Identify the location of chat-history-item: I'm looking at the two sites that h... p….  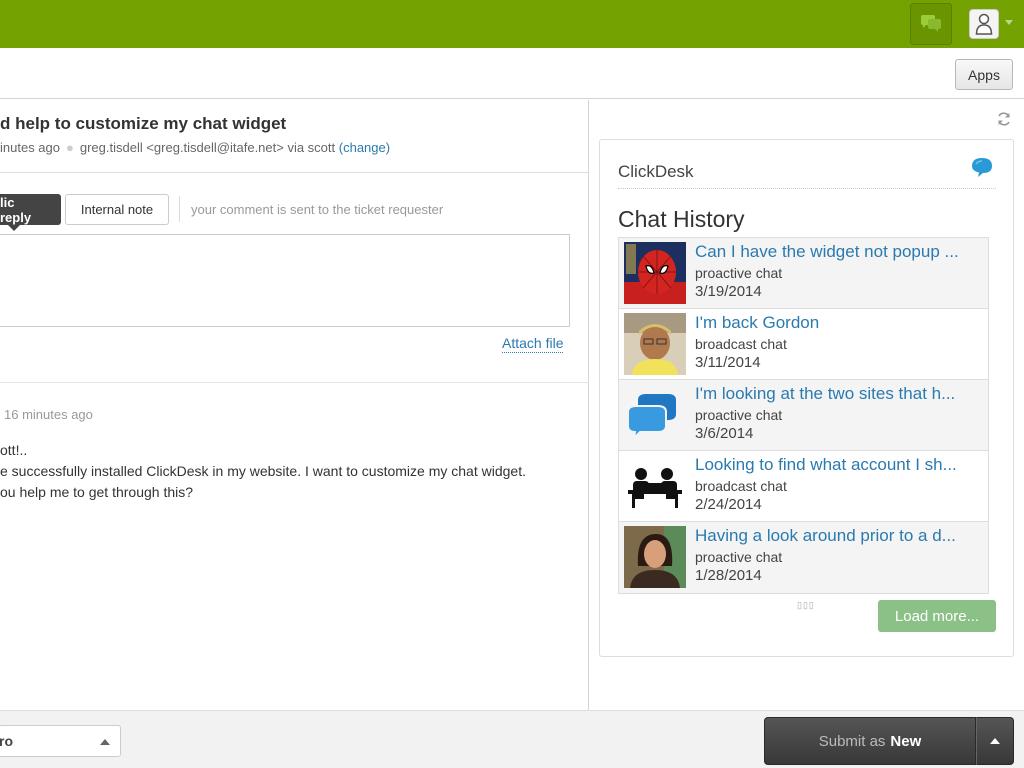
(803, 415).